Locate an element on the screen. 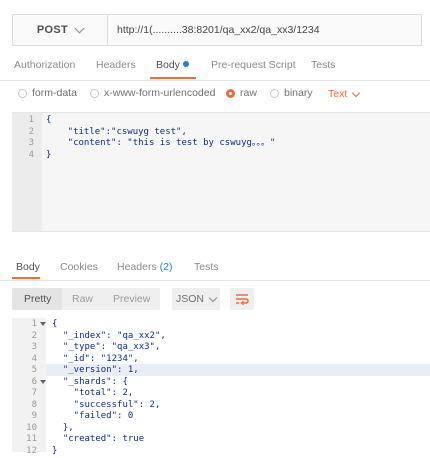  method-label: POST is located at coordinates (52, 30).